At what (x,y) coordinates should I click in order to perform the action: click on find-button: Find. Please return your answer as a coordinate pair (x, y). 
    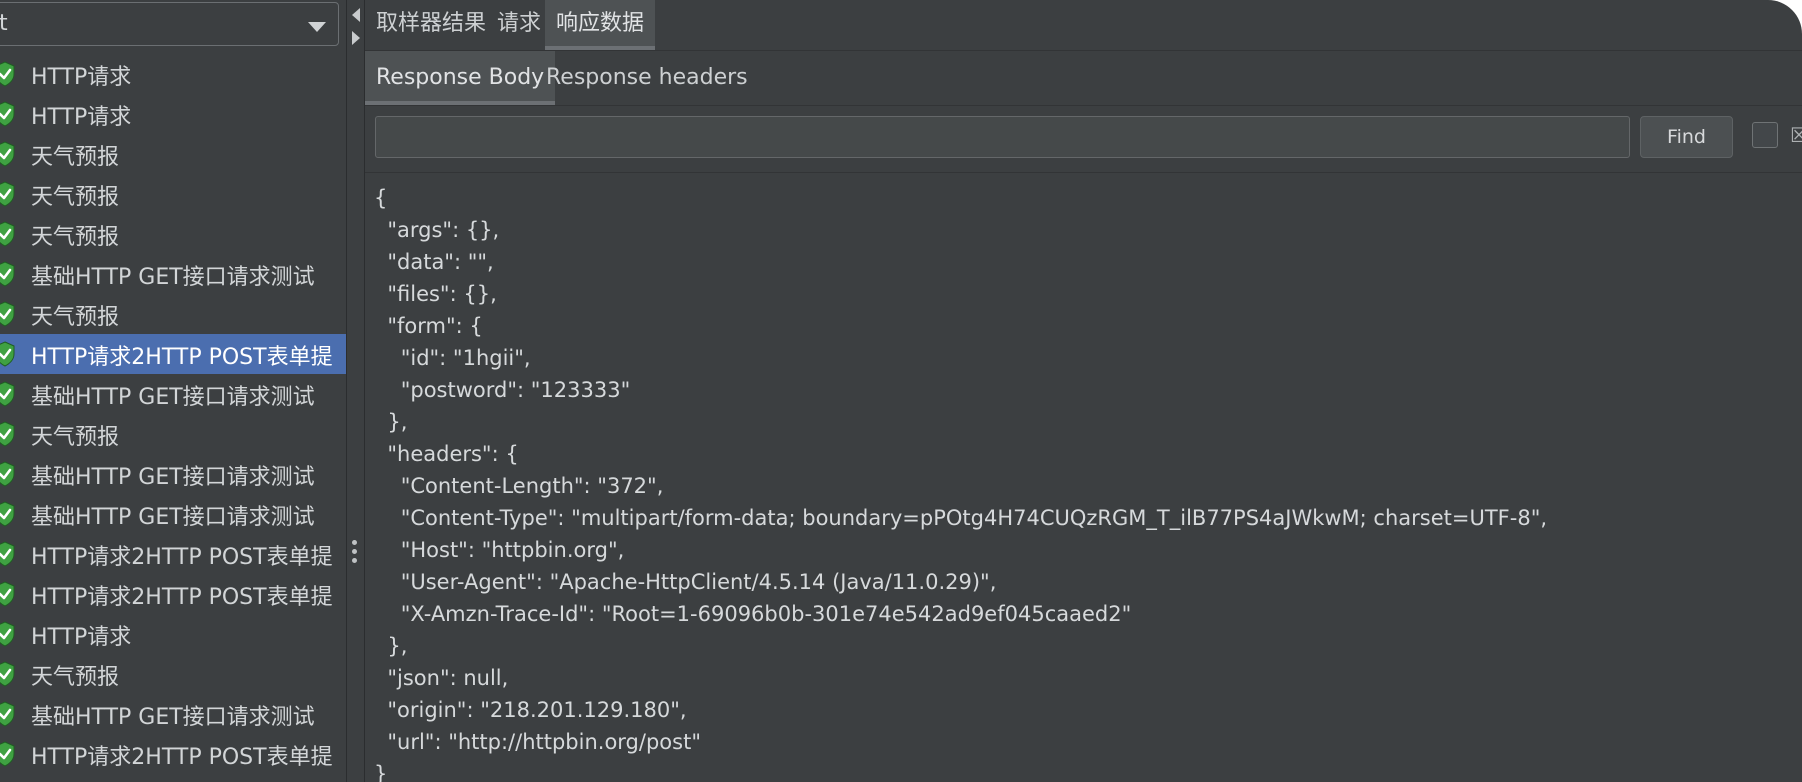
    Looking at the image, I should click on (1686, 137).